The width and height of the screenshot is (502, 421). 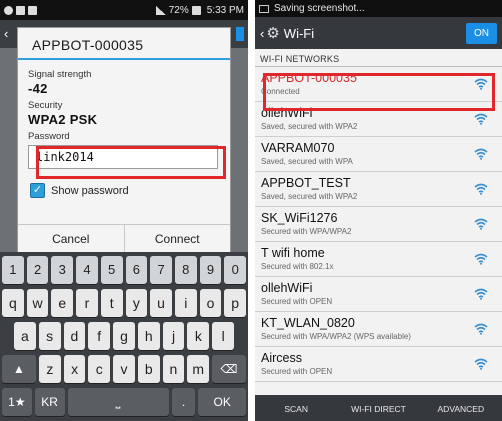 I want to click on network-row: ollehWiFi Secured with OPEN, so click(x=378, y=294).